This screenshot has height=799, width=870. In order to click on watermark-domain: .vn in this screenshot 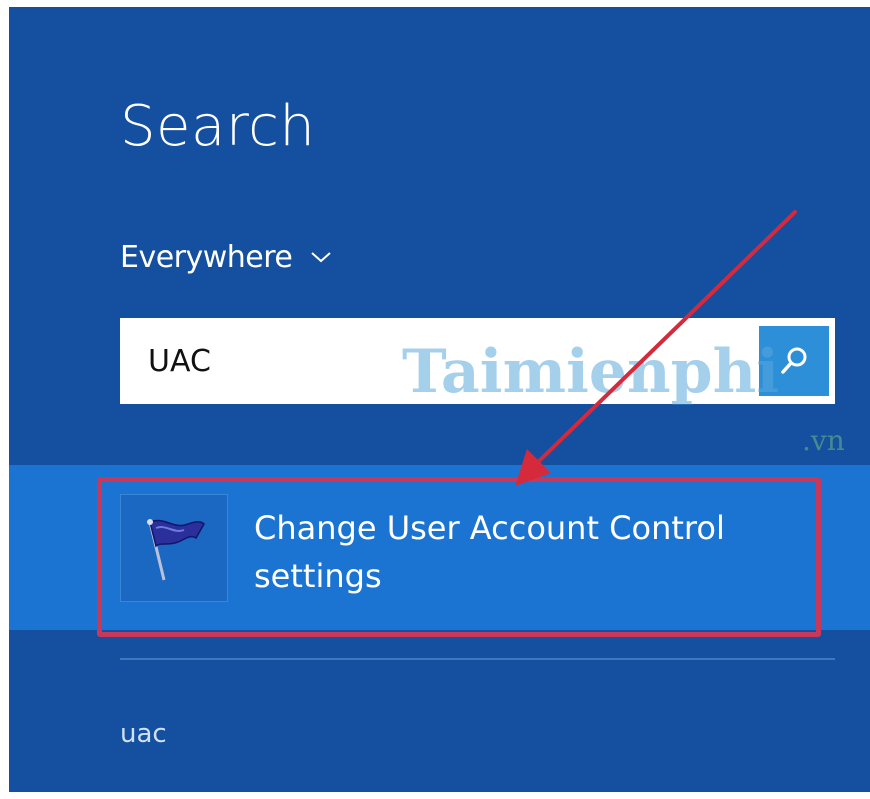, I will do `click(823, 440)`.